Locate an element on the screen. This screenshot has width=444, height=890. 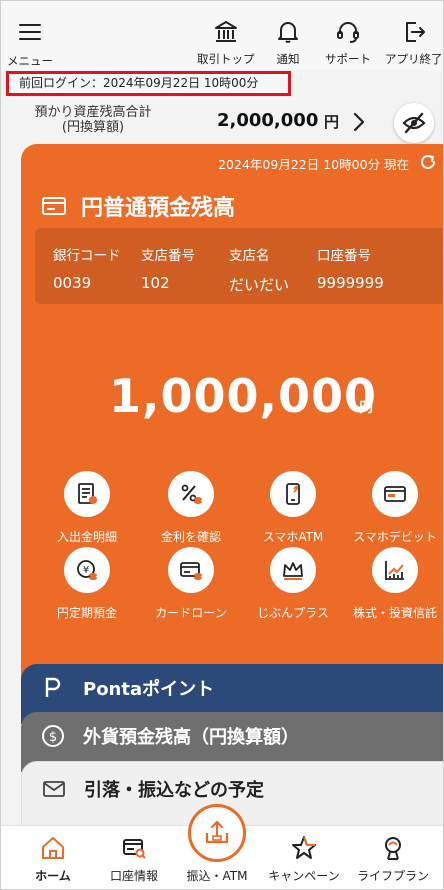
branch-no-value: 102 is located at coordinates (155, 283).